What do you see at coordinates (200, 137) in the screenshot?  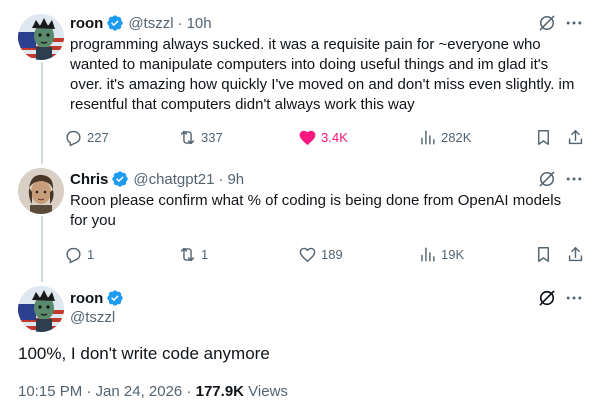 I see `repost-button: 337` at bounding box center [200, 137].